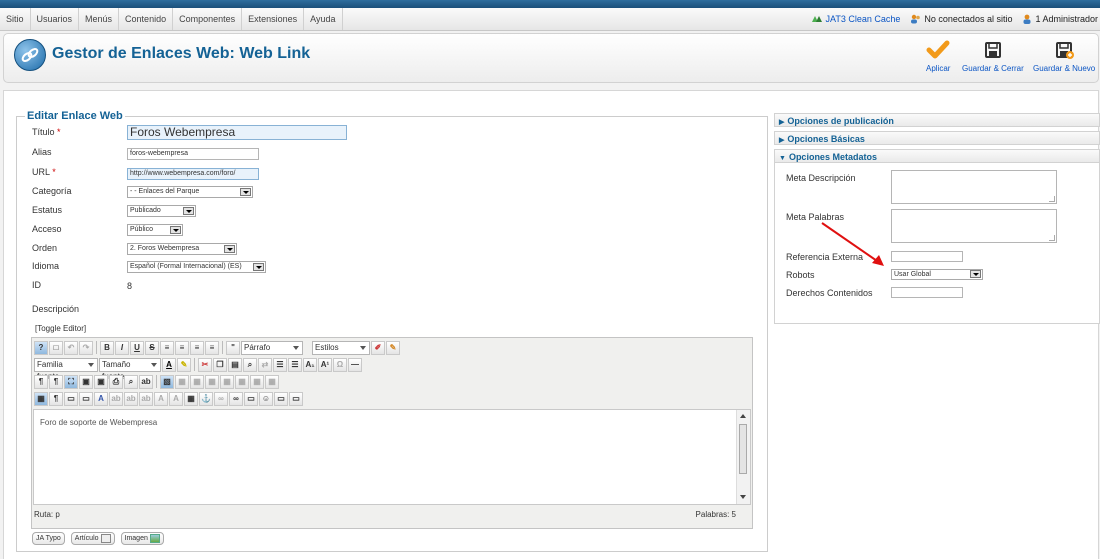 Image resolution: width=1100 pixels, height=559 pixels. I want to click on help-icon: ?, so click(41, 347).